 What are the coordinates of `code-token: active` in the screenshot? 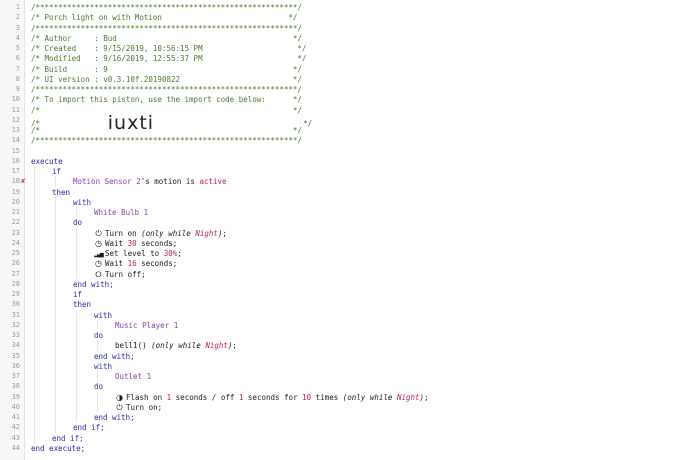 It's located at (213, 182).